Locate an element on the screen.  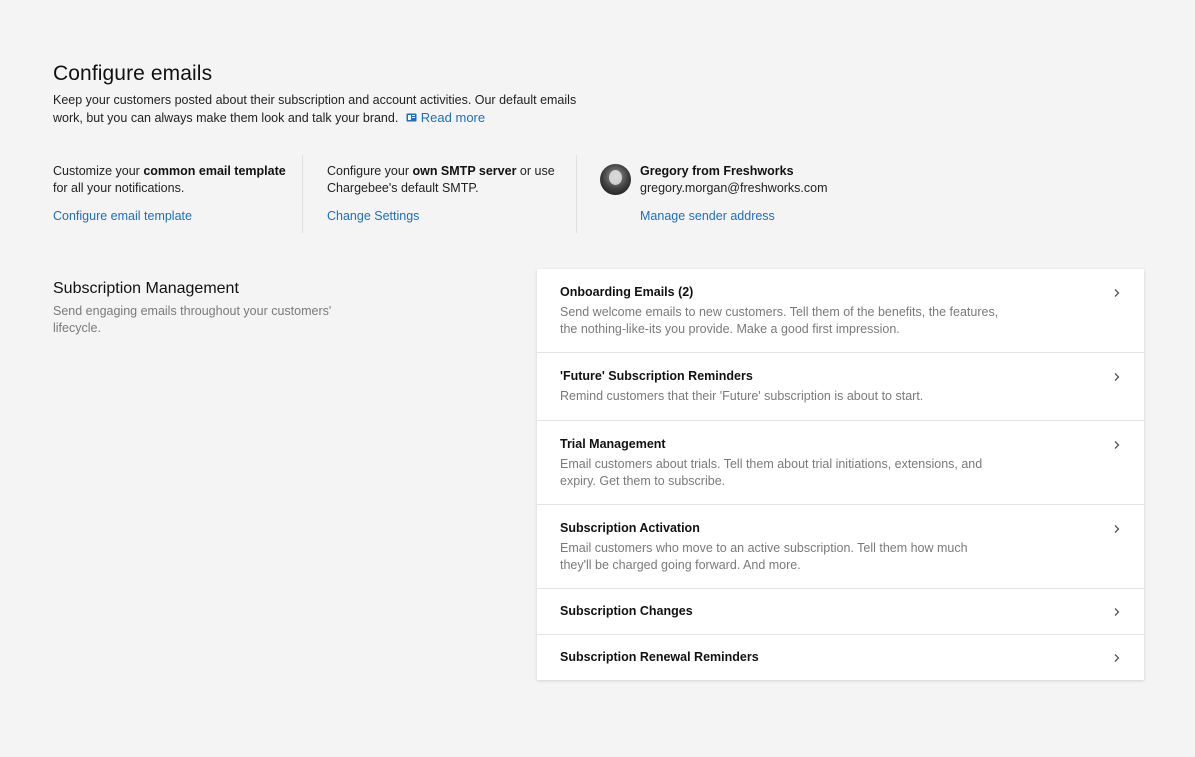
template-text-post: for all your notifications. is located at coordinates (119, 188).